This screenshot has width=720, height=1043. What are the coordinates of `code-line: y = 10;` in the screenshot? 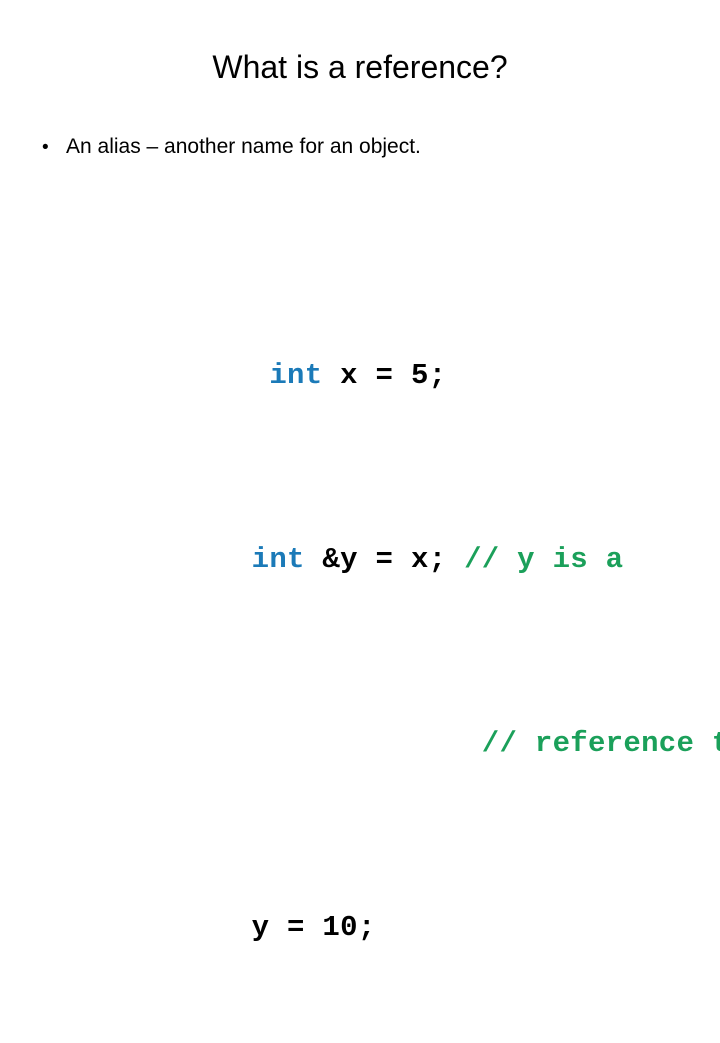 It's located at (415, 901).